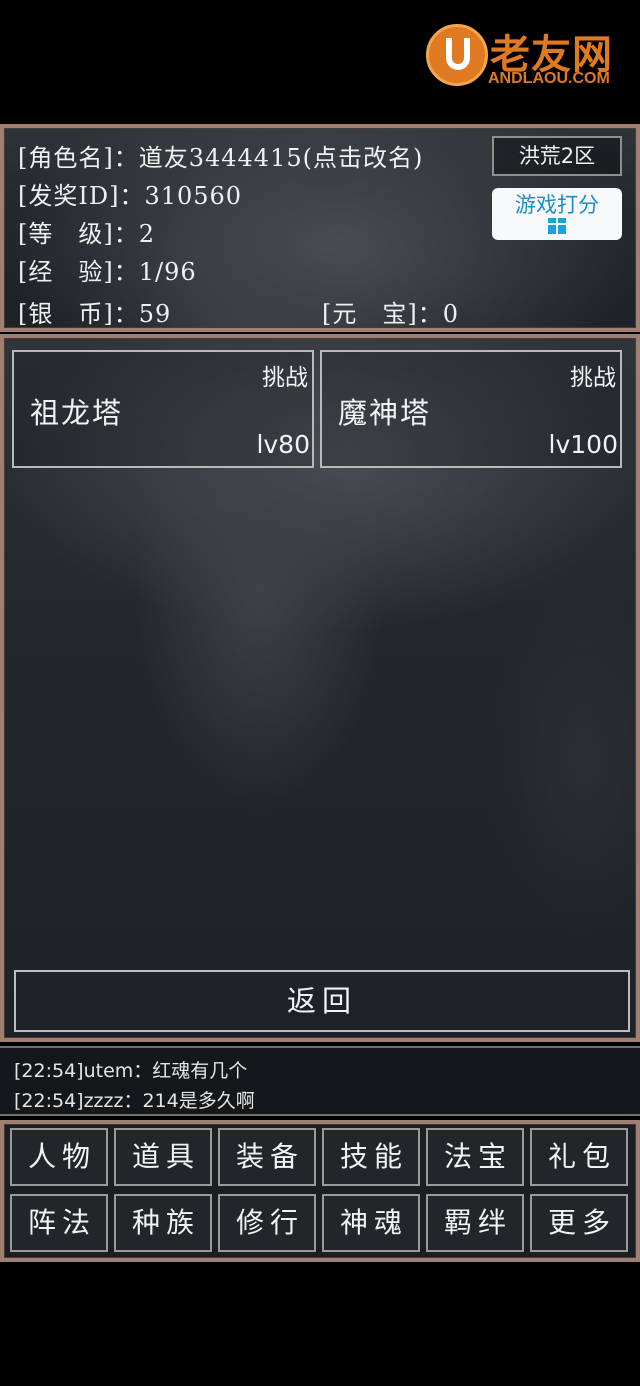 Image resolution: width=640 pixels, height=1386 pixels. Describe the element at coordinates (267, 1223) in the screenshot. I see `menu-cultivation: 修行` at that location.